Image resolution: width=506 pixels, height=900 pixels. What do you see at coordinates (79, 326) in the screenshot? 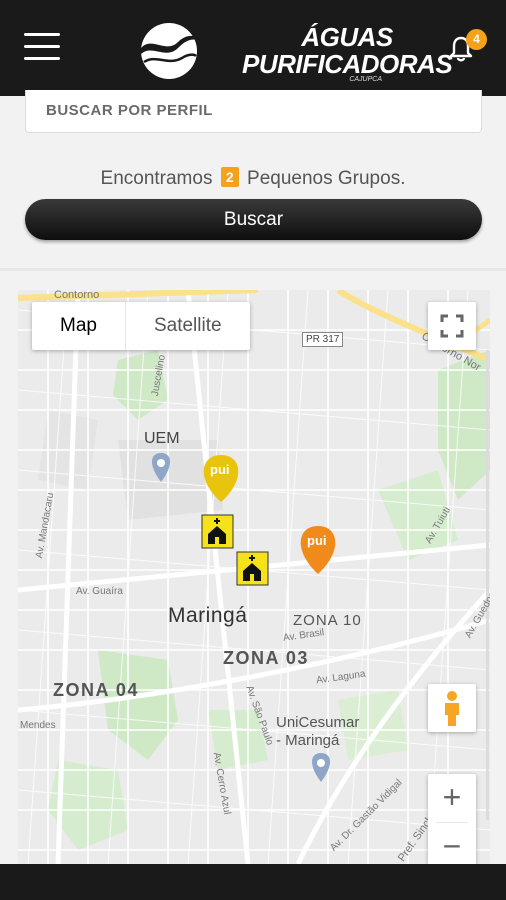
I see `map-type-map-button: Map` at bounding box center [79, 326].